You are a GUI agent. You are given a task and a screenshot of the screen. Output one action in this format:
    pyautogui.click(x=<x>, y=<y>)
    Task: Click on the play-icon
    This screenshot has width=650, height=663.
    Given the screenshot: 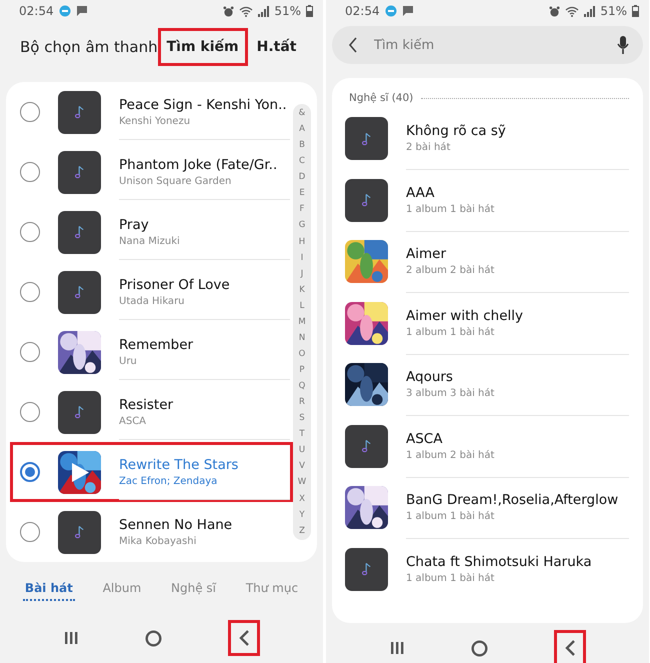 What is the action you would take?
    pyautogui.click(x=80, y=472)
    